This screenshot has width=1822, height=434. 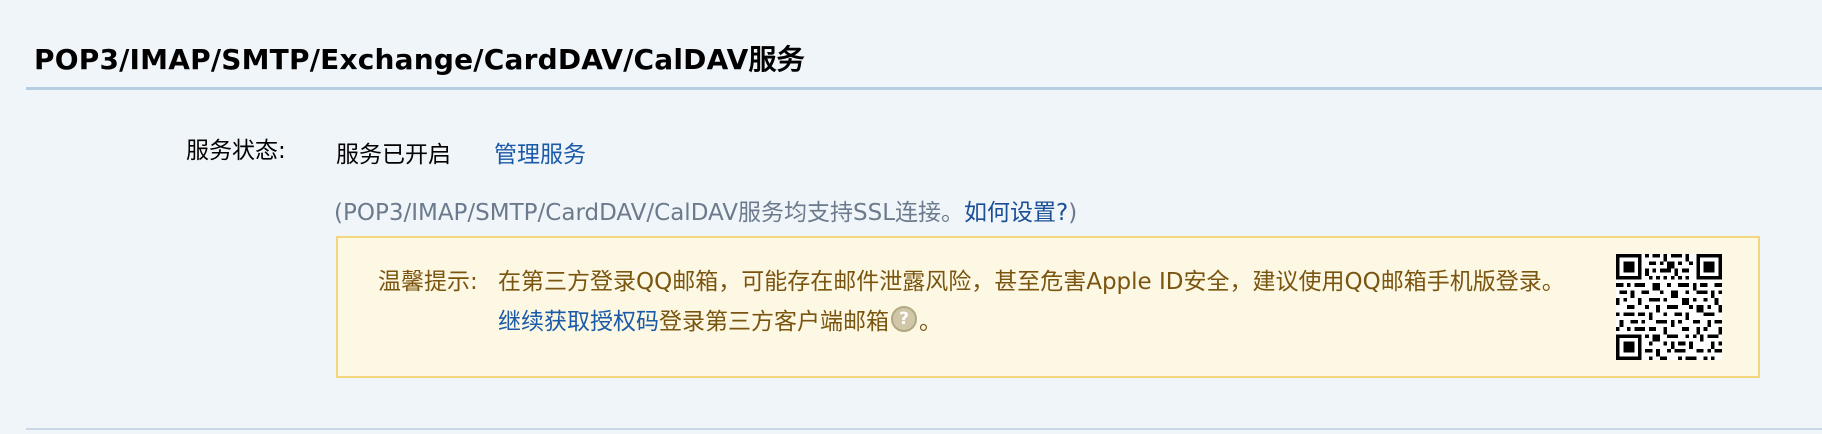 What do you see at coordinates (930, 322) in the screenshot?
I see `tip-auth-end: 。` at bounding box center [930, 322].